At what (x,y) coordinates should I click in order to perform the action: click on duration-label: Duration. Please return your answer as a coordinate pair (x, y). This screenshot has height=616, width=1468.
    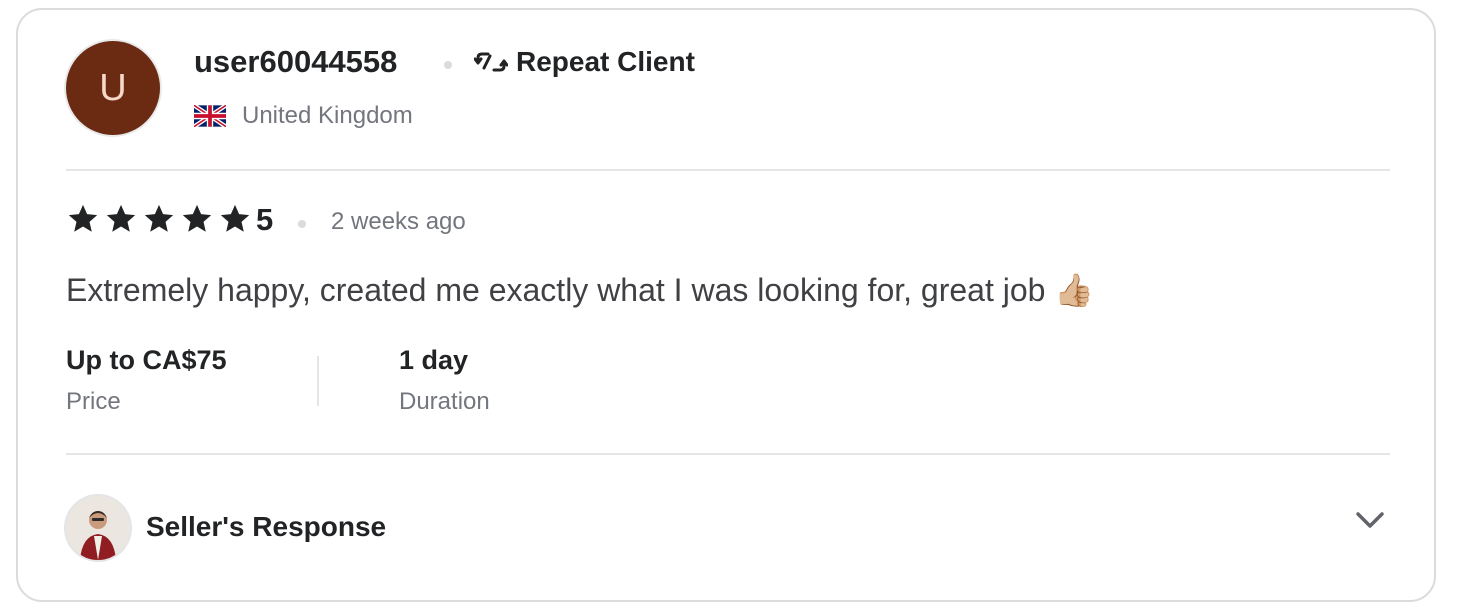
    Looking at the image, I should click on (444, 401).